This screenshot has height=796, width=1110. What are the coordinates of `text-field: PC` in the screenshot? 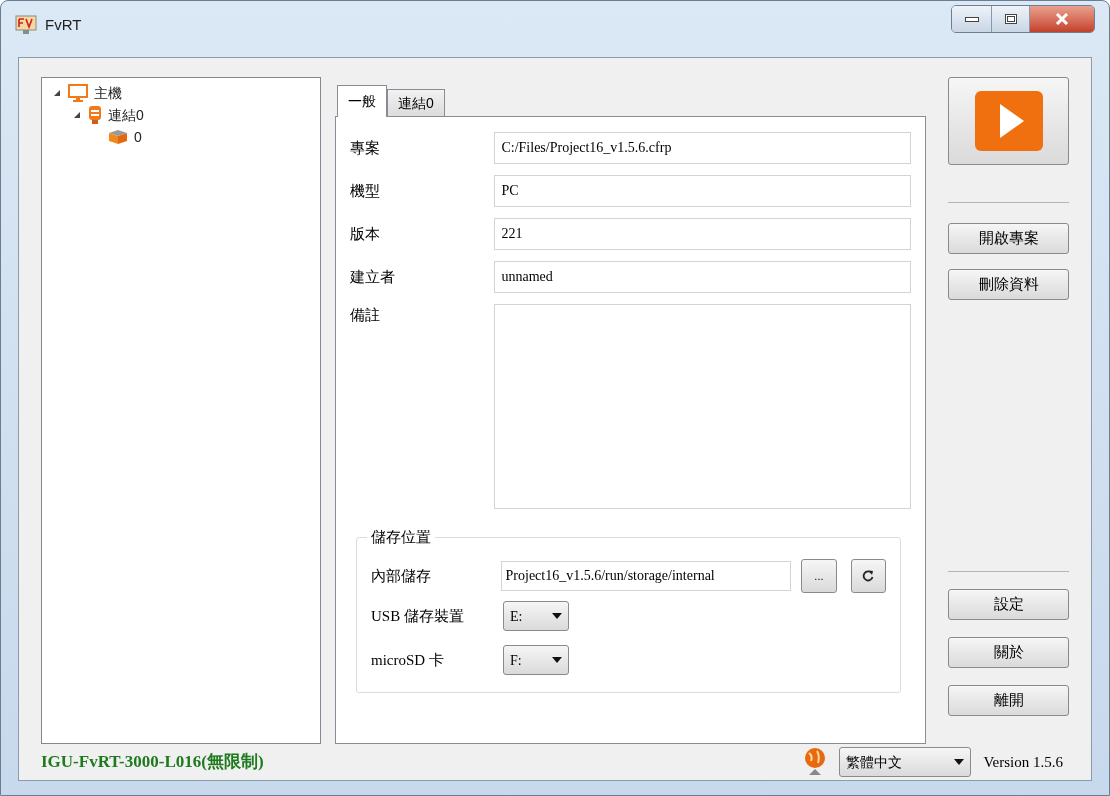 It's located at (702, 191).